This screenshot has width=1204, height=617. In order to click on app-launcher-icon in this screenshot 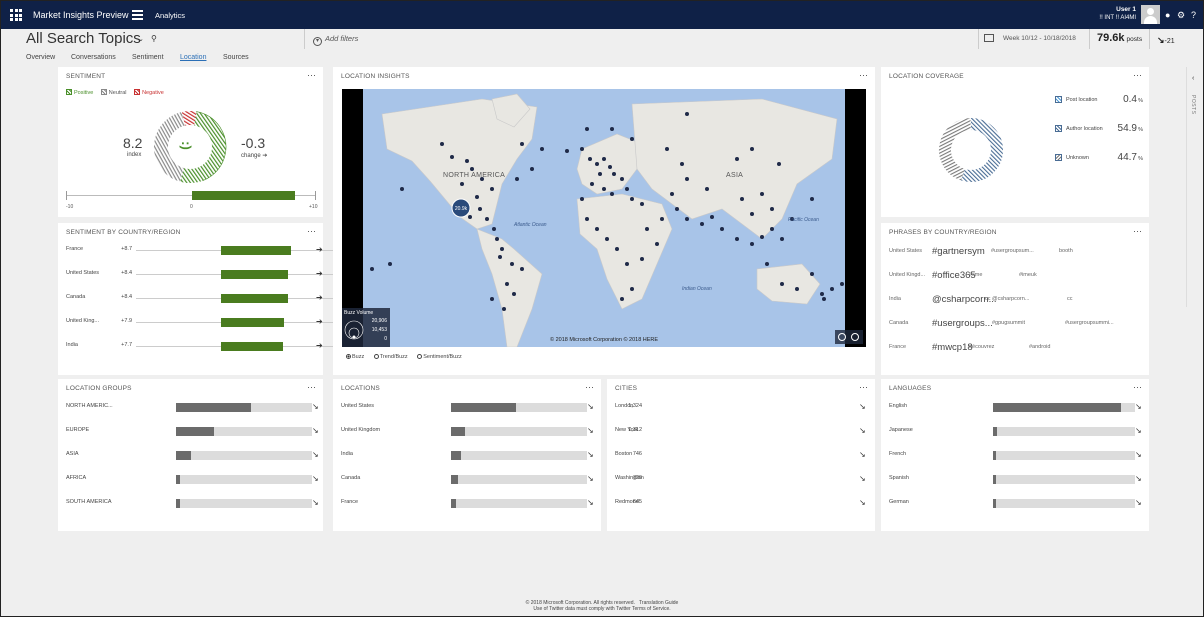, I will do `click(16, 15)`.